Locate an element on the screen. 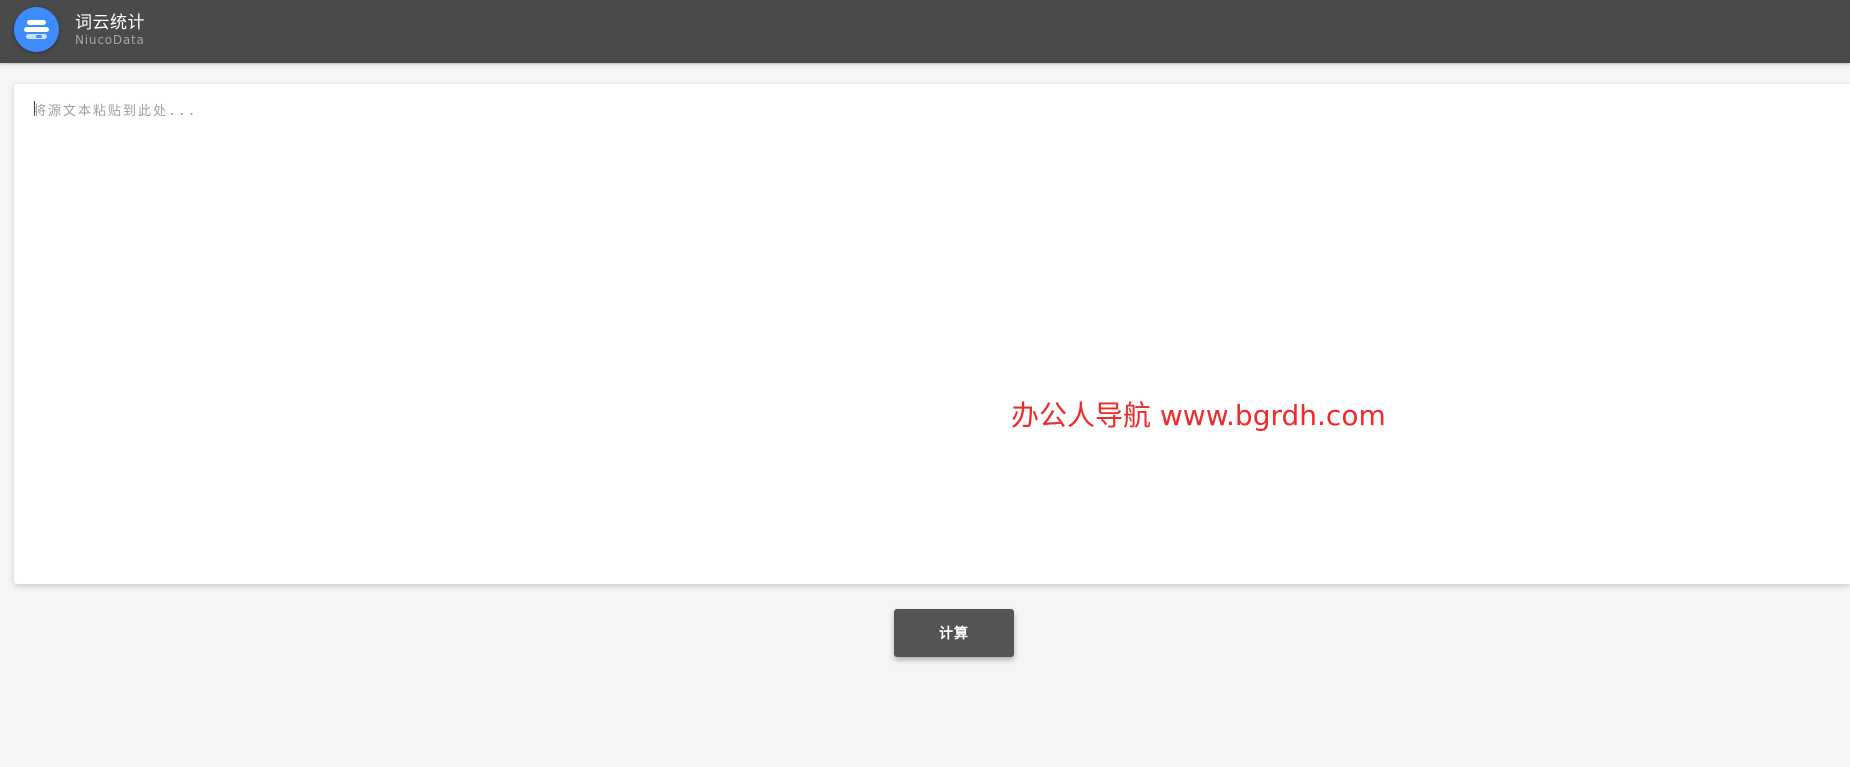 The image size is (1850, 767). app-header: 词云统计 NiucoData is located at coordinates (925, 31).